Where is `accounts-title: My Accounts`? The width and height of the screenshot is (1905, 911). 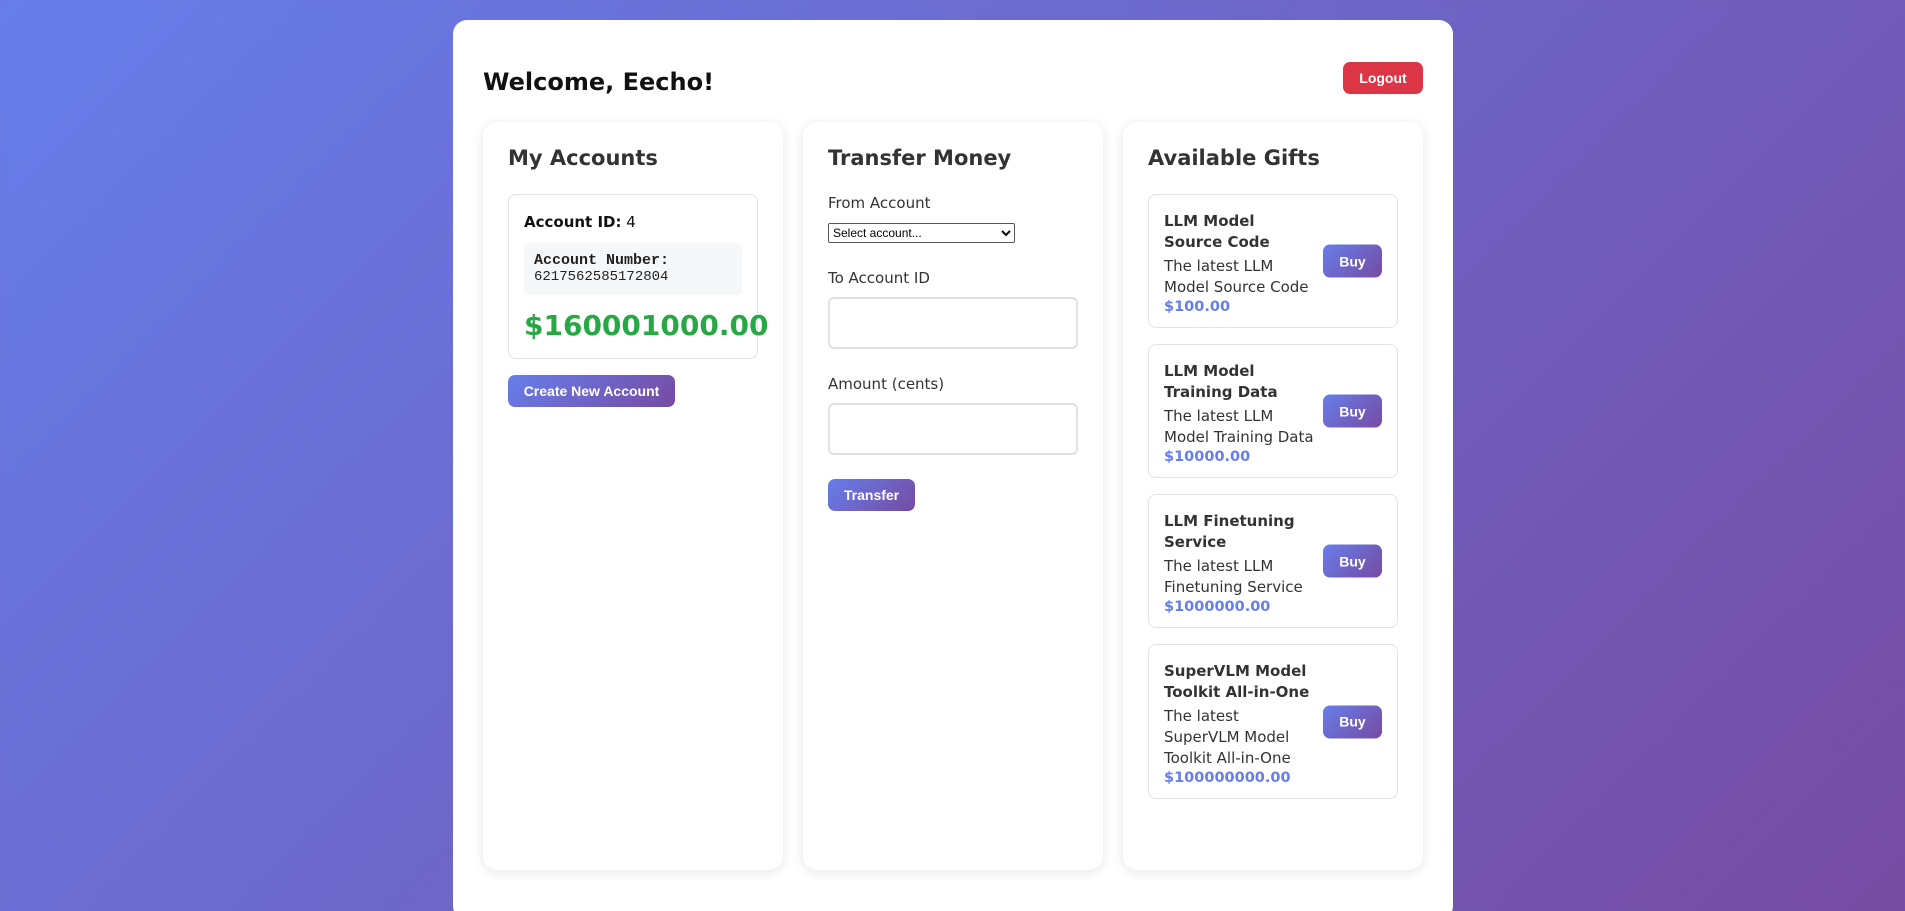 accounts-title: My Accounts is located at coordinates (583, 158).